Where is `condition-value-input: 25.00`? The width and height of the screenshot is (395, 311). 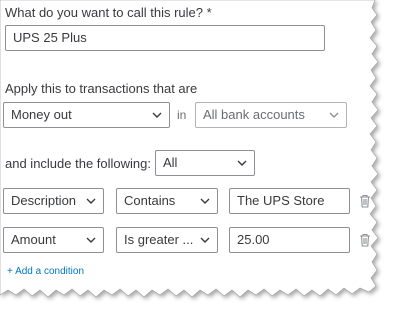
condition-value-input: 25.00 is located at coordinates (289, 240).